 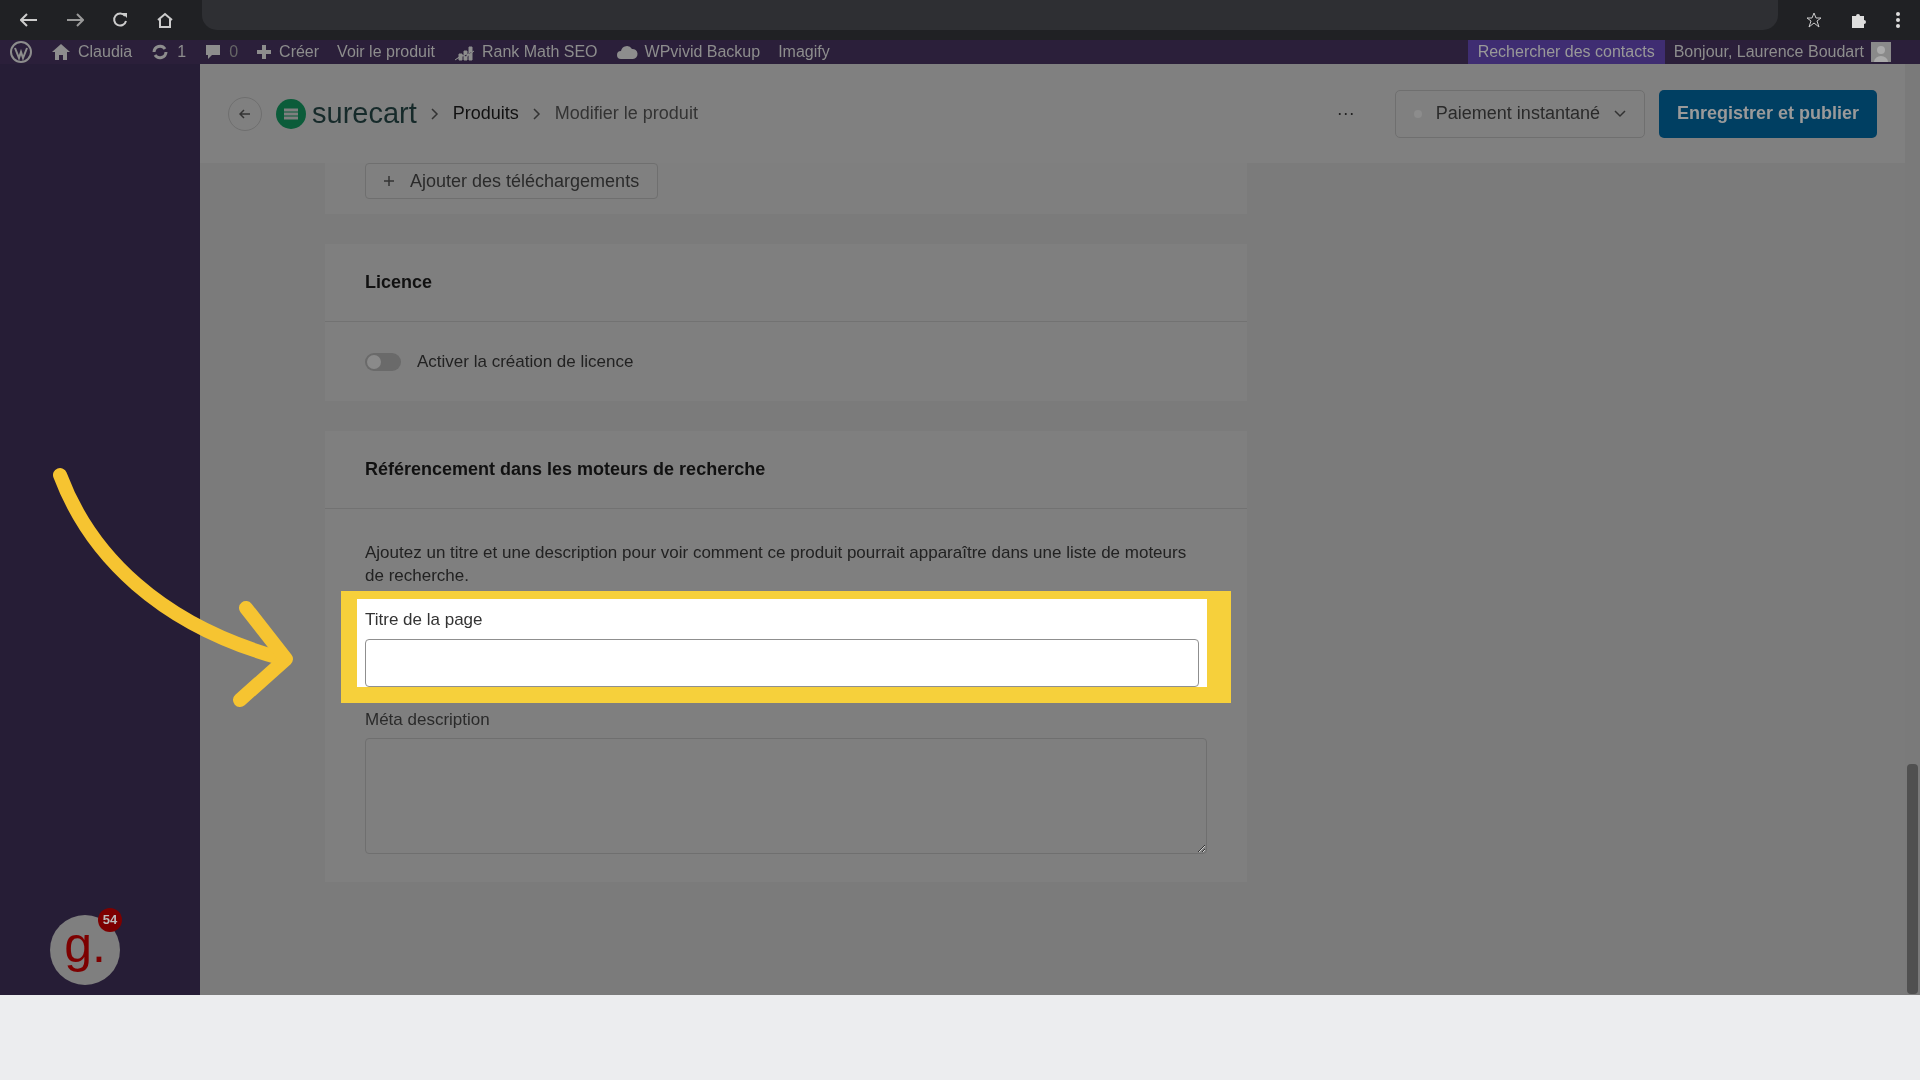 What do you see at coordinates (245, 113) in the screenshot?
I see `arrow-left-icon` at bounding box center [245, 113].